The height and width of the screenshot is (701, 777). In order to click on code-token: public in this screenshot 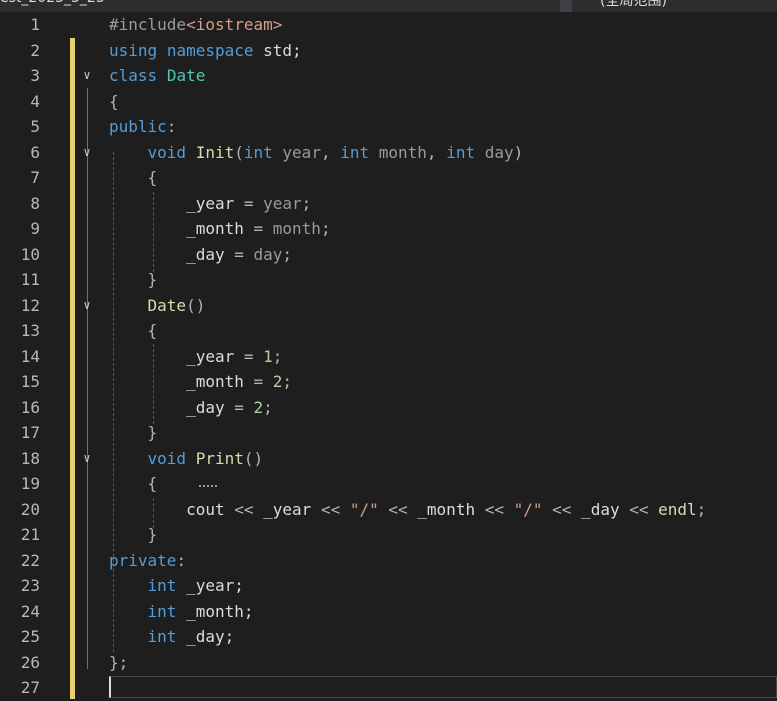, I will do `click(138, 126)`.